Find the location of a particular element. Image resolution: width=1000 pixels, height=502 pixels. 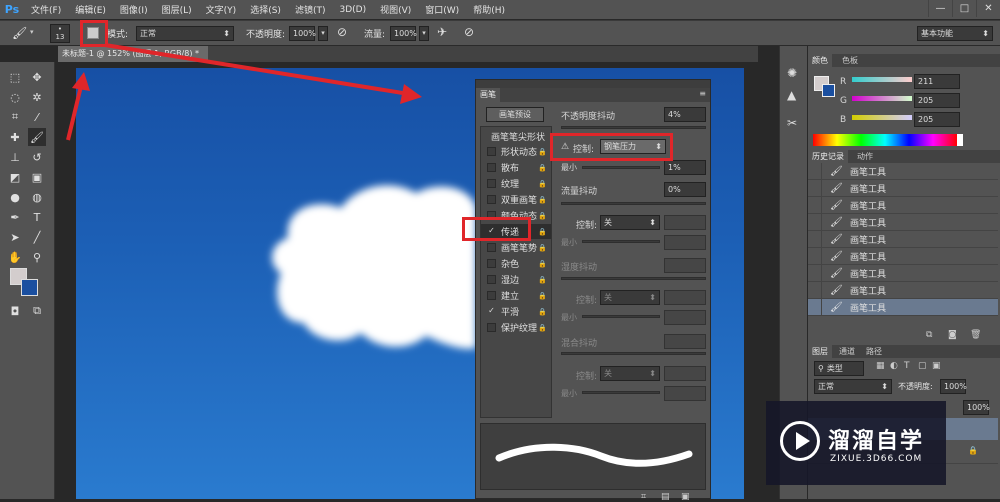

flow-jitter-slider is located at coordinates (633, 203).